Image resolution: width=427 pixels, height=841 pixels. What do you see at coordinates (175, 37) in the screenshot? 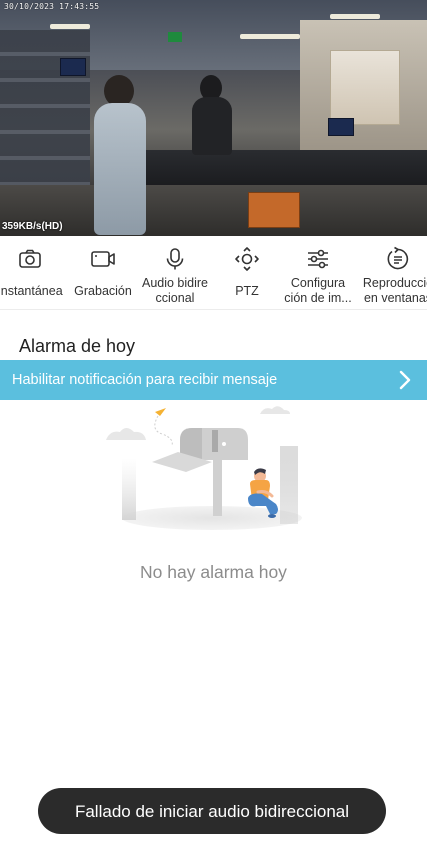
I see `video-scene-exit-sign` at bounding box center [175, 37].